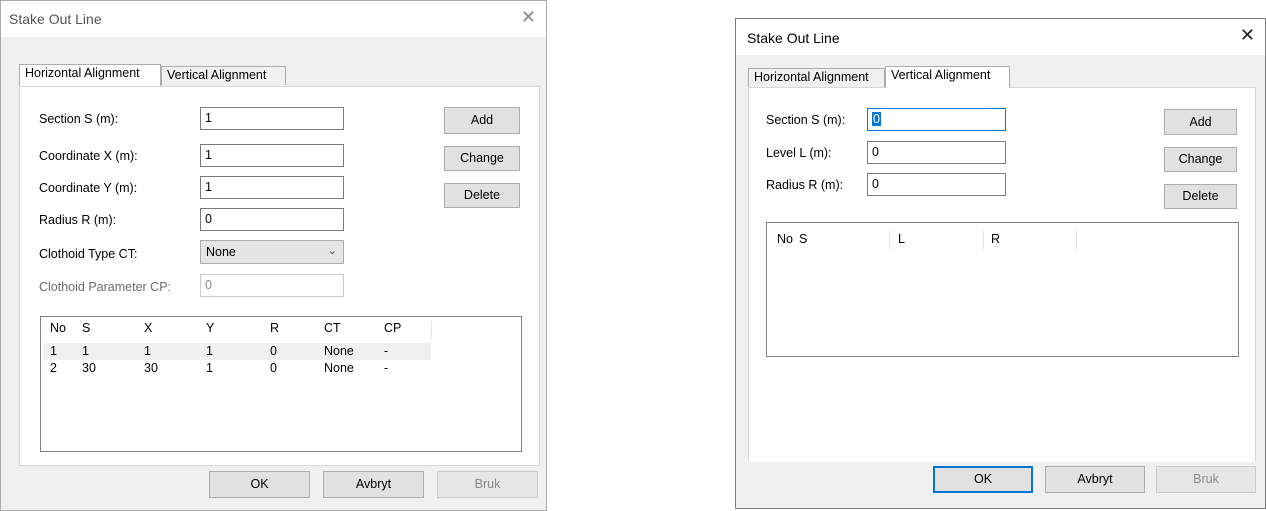  Describe the element at coordinates (799, 153) in the screenshot. I see `level-label: Level L (m):` at that location.